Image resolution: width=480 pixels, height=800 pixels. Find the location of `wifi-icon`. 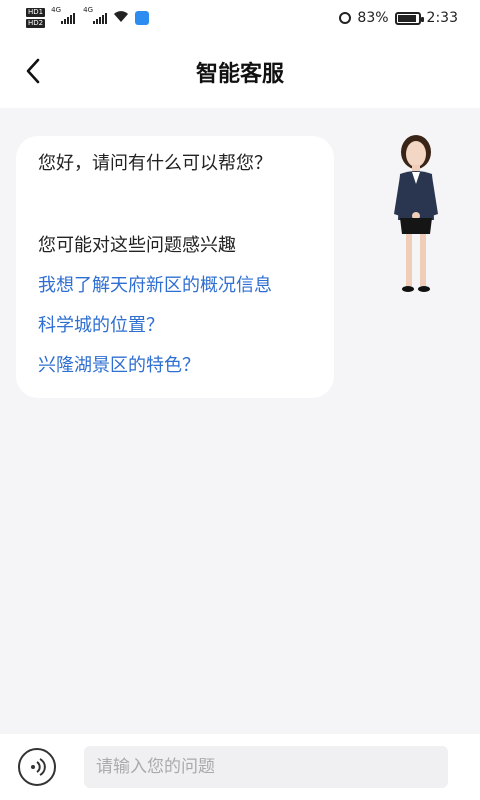

wifi-icon is located at coordinates (121, 18).